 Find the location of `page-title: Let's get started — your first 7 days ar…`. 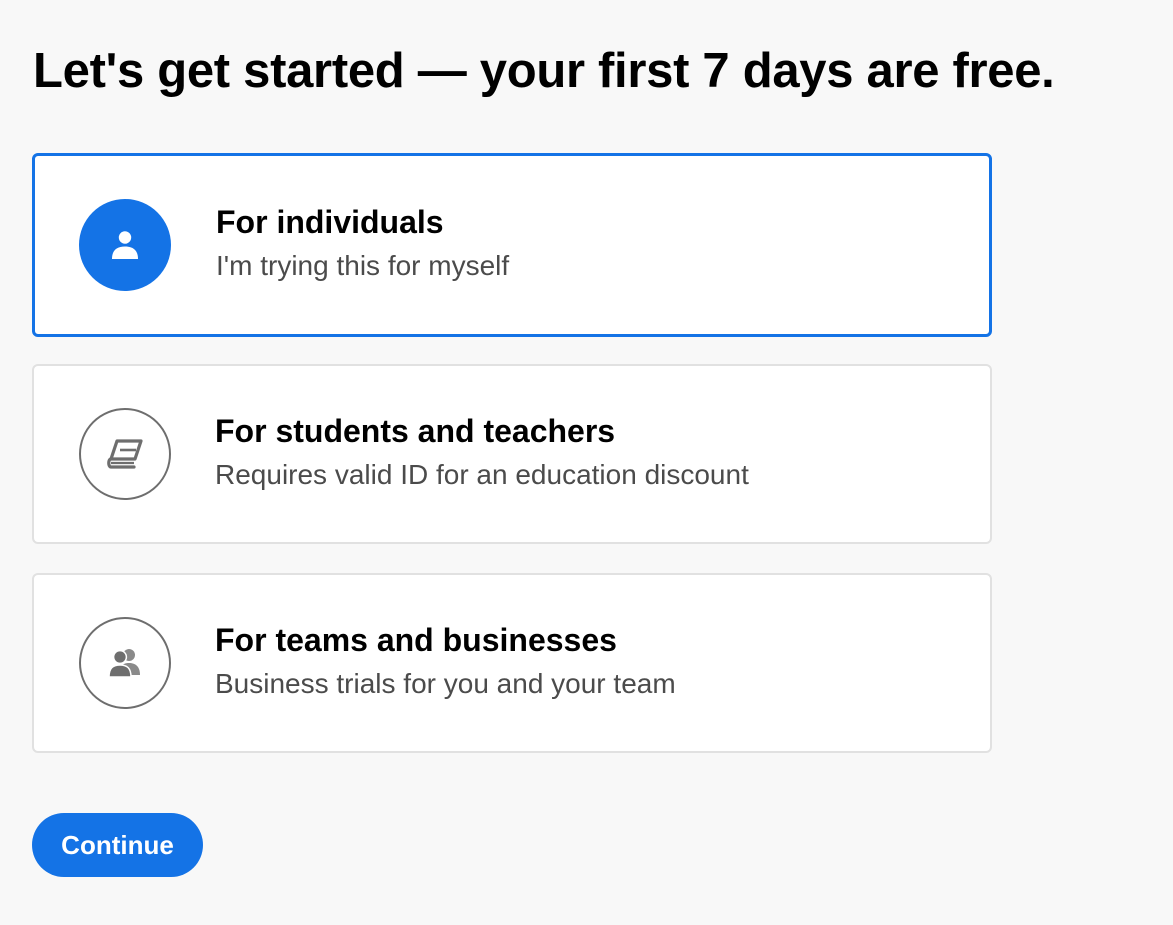

page-title: Let's get started — your first 7 days ar… is located at coordinates (544, 71).